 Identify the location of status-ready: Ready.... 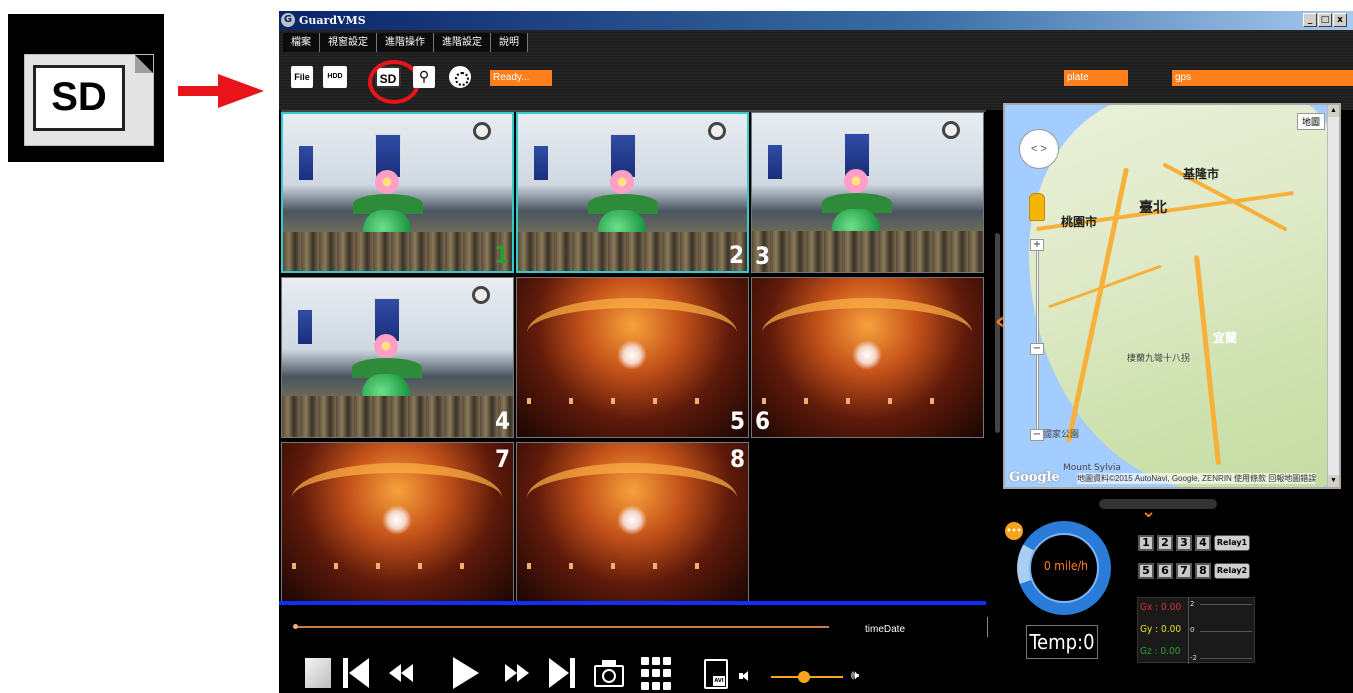
(521, 78).